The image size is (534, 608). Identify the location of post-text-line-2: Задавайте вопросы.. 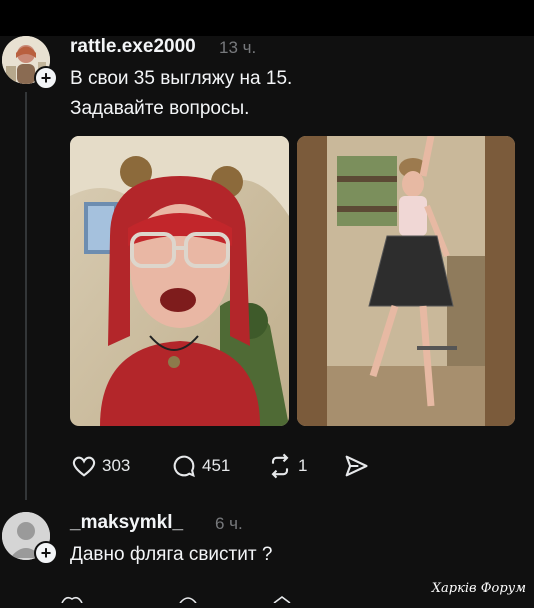
(160, 108).